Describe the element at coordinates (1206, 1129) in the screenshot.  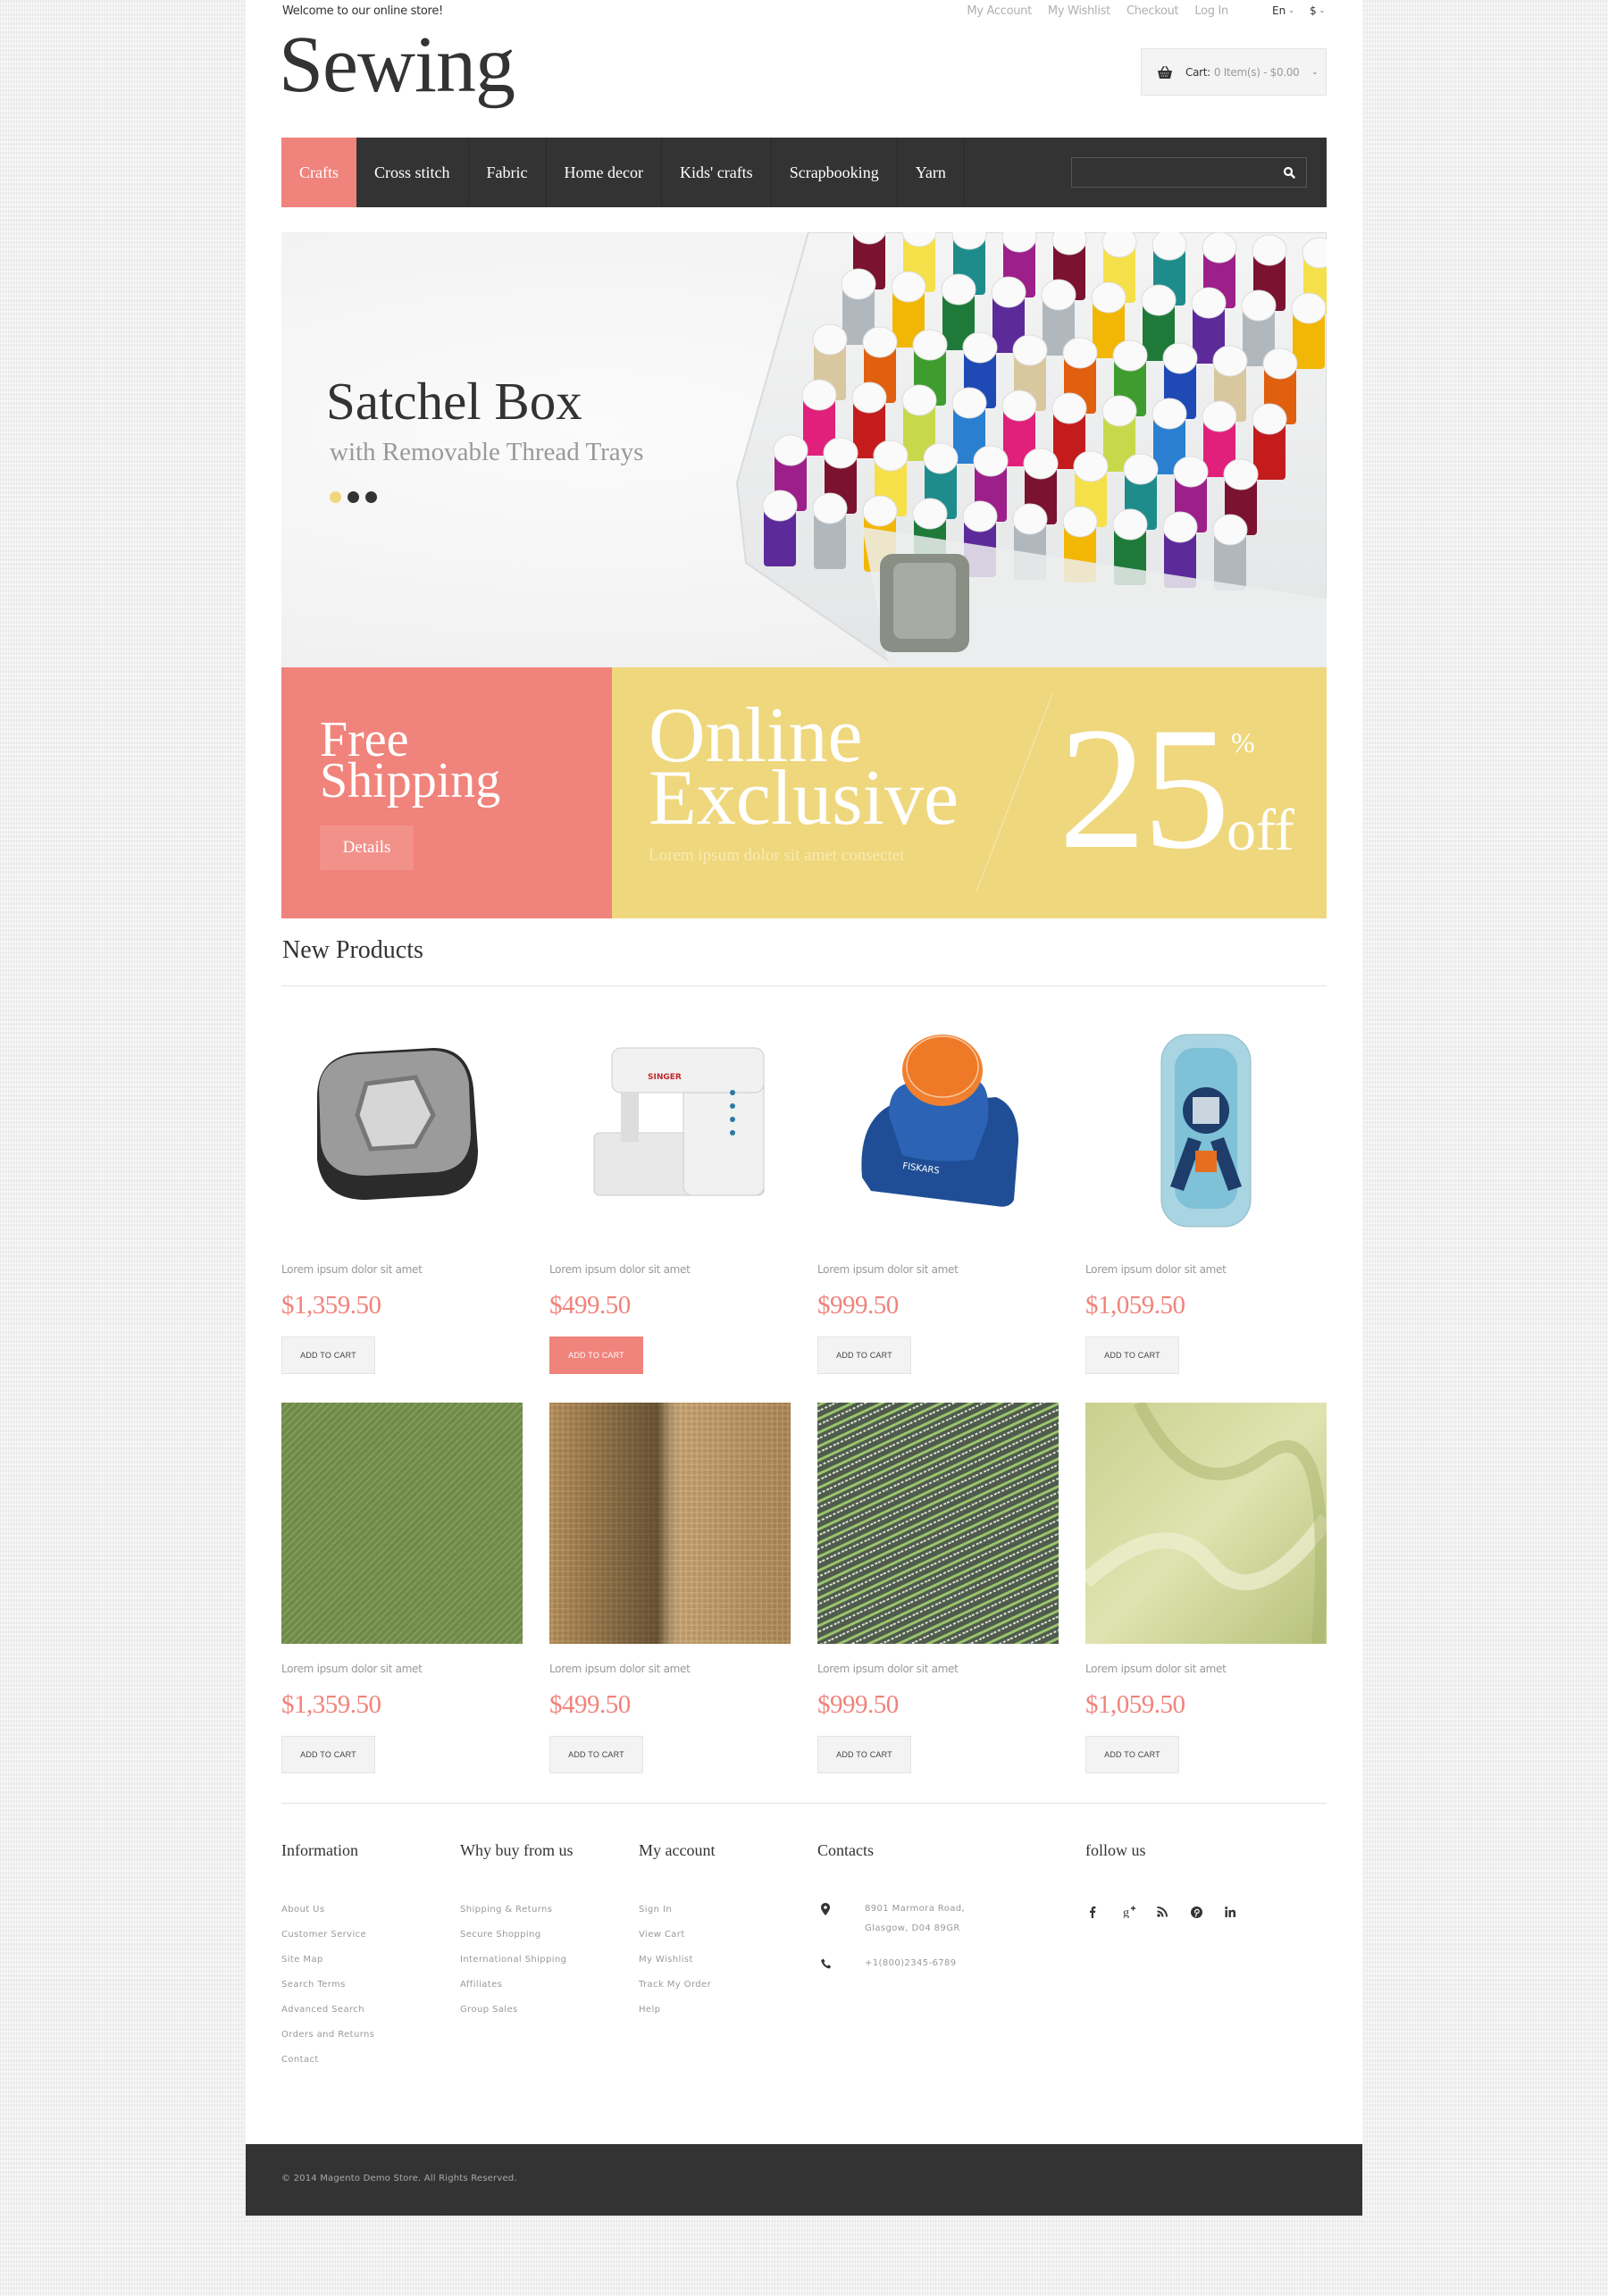
I see `product-image-squeeze-punch` at that location.